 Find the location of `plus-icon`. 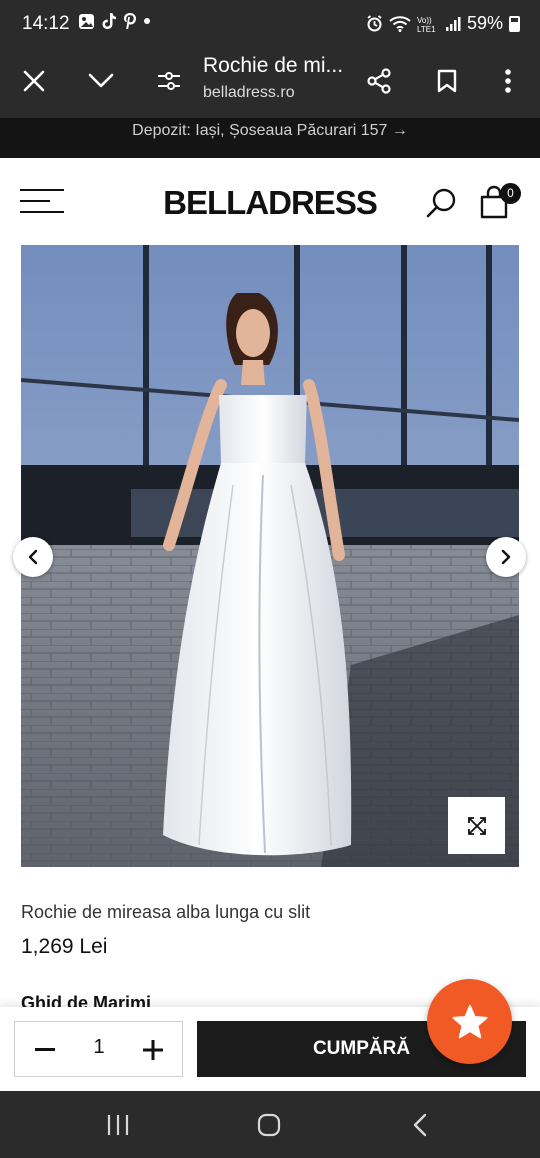

plus-icon is located at coordinates (153, 1050).